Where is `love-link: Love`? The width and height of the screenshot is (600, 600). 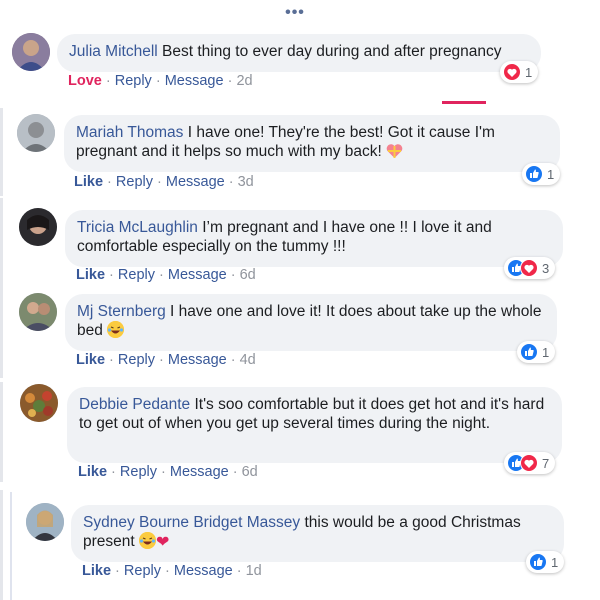
love-link: Love is located at coordinates (85, 81).